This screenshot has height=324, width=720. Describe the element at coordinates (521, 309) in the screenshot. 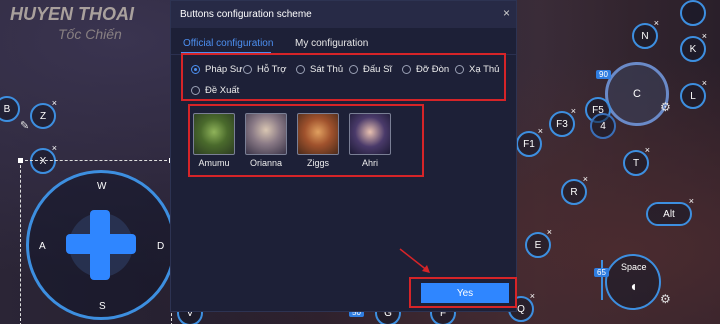

I see `key-q-label: Q` at that location.